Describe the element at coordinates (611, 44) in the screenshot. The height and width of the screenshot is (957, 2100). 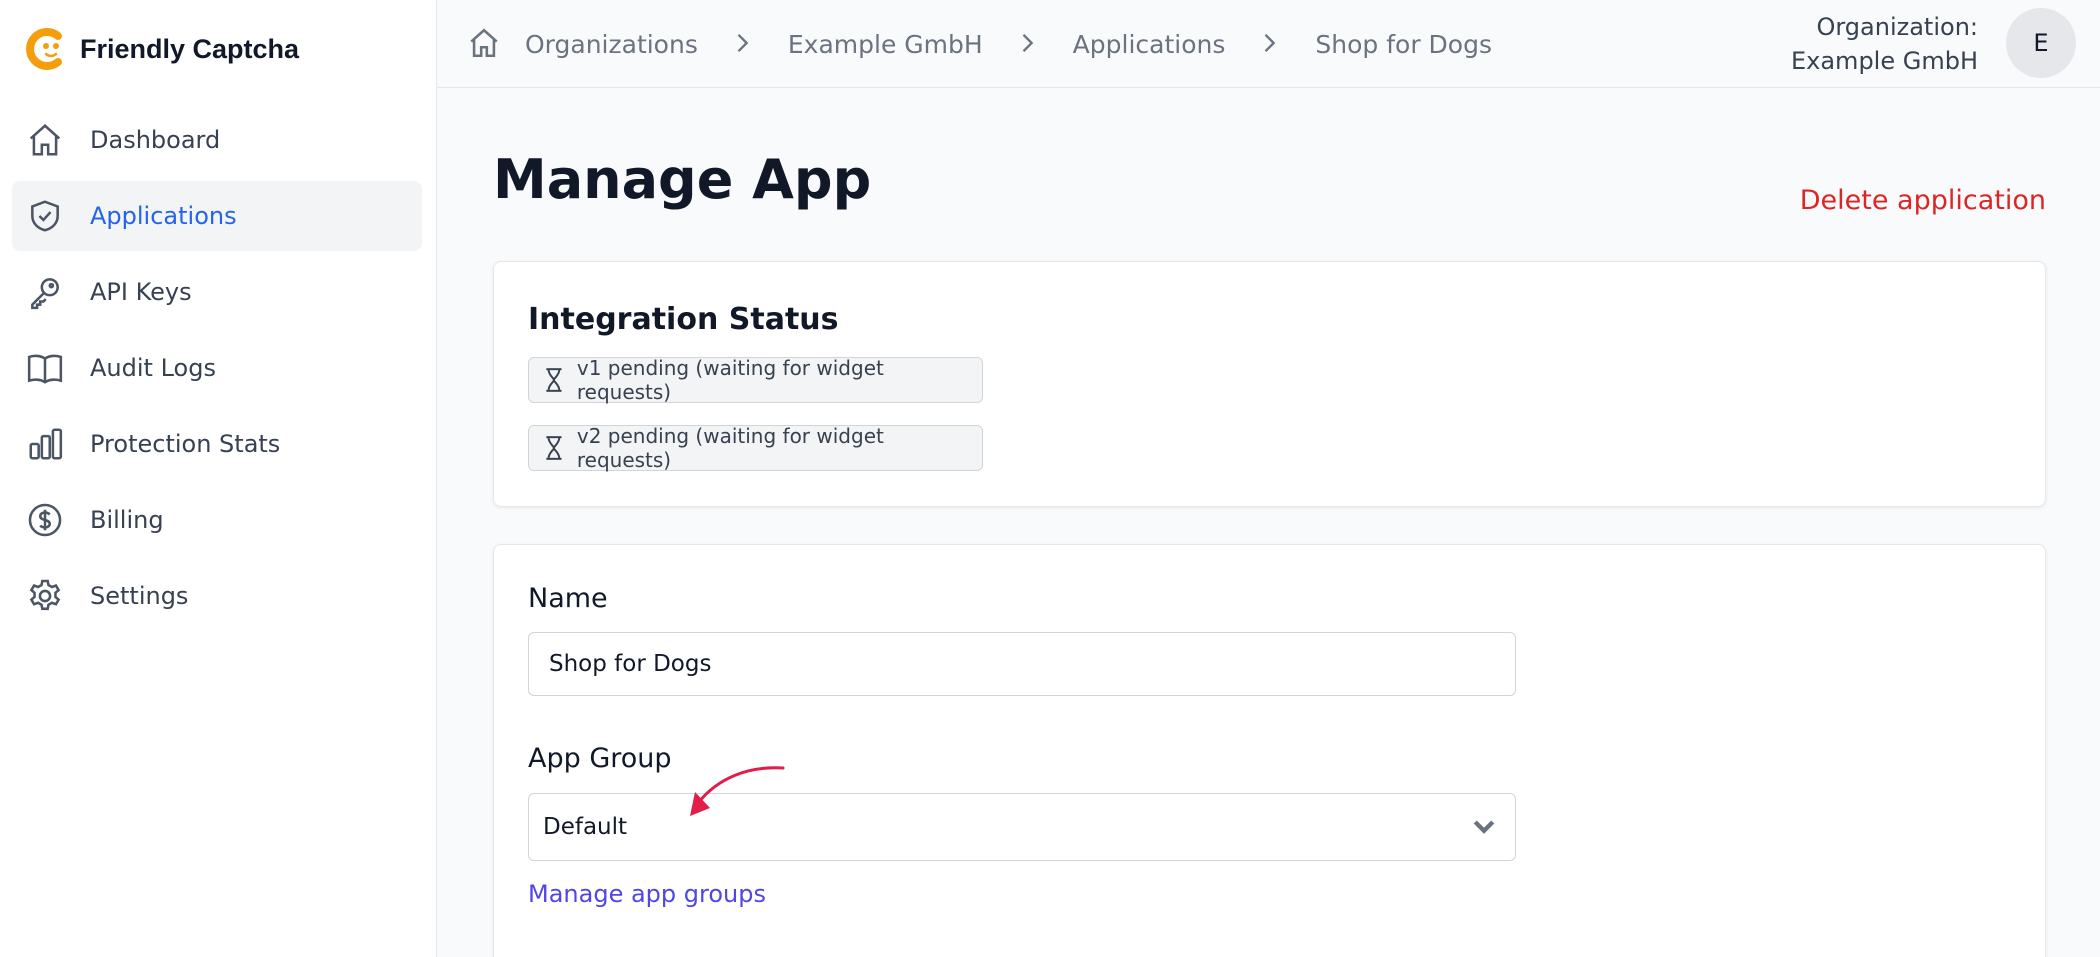
I see `breadcrumb-organizations: Organizations` at that location.